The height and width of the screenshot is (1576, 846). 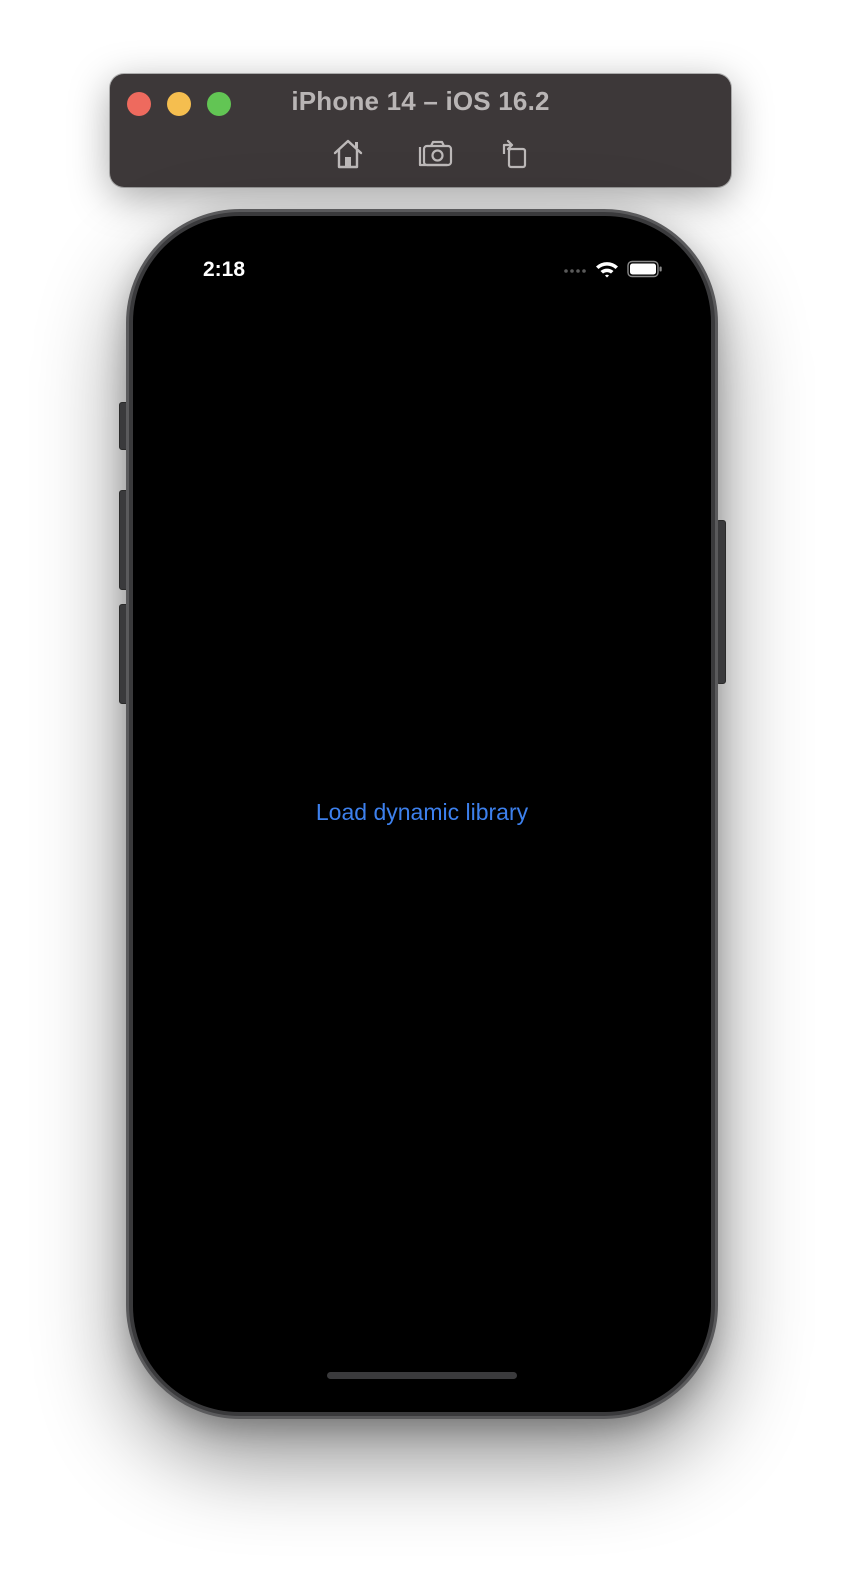 I want to click on rotate-icon, so click(x=514, y=154).